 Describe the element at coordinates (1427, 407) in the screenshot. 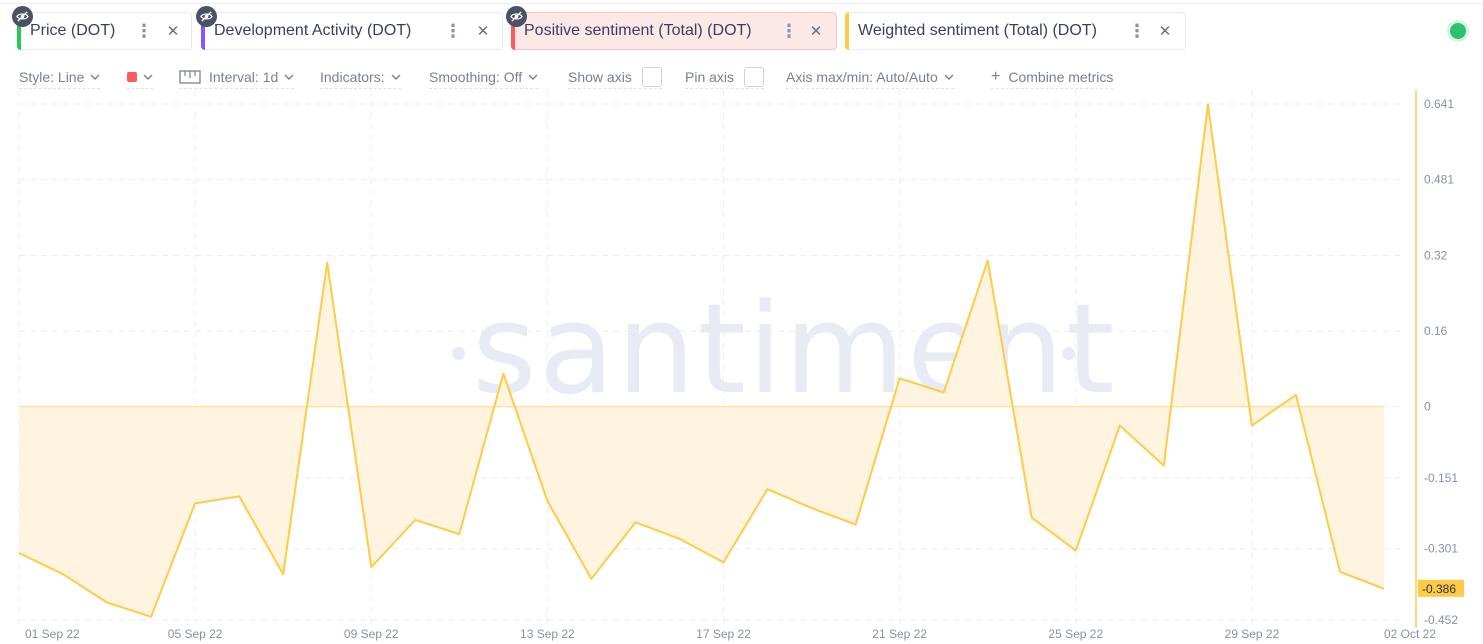

I see `y-tick-label: 0` at that location.